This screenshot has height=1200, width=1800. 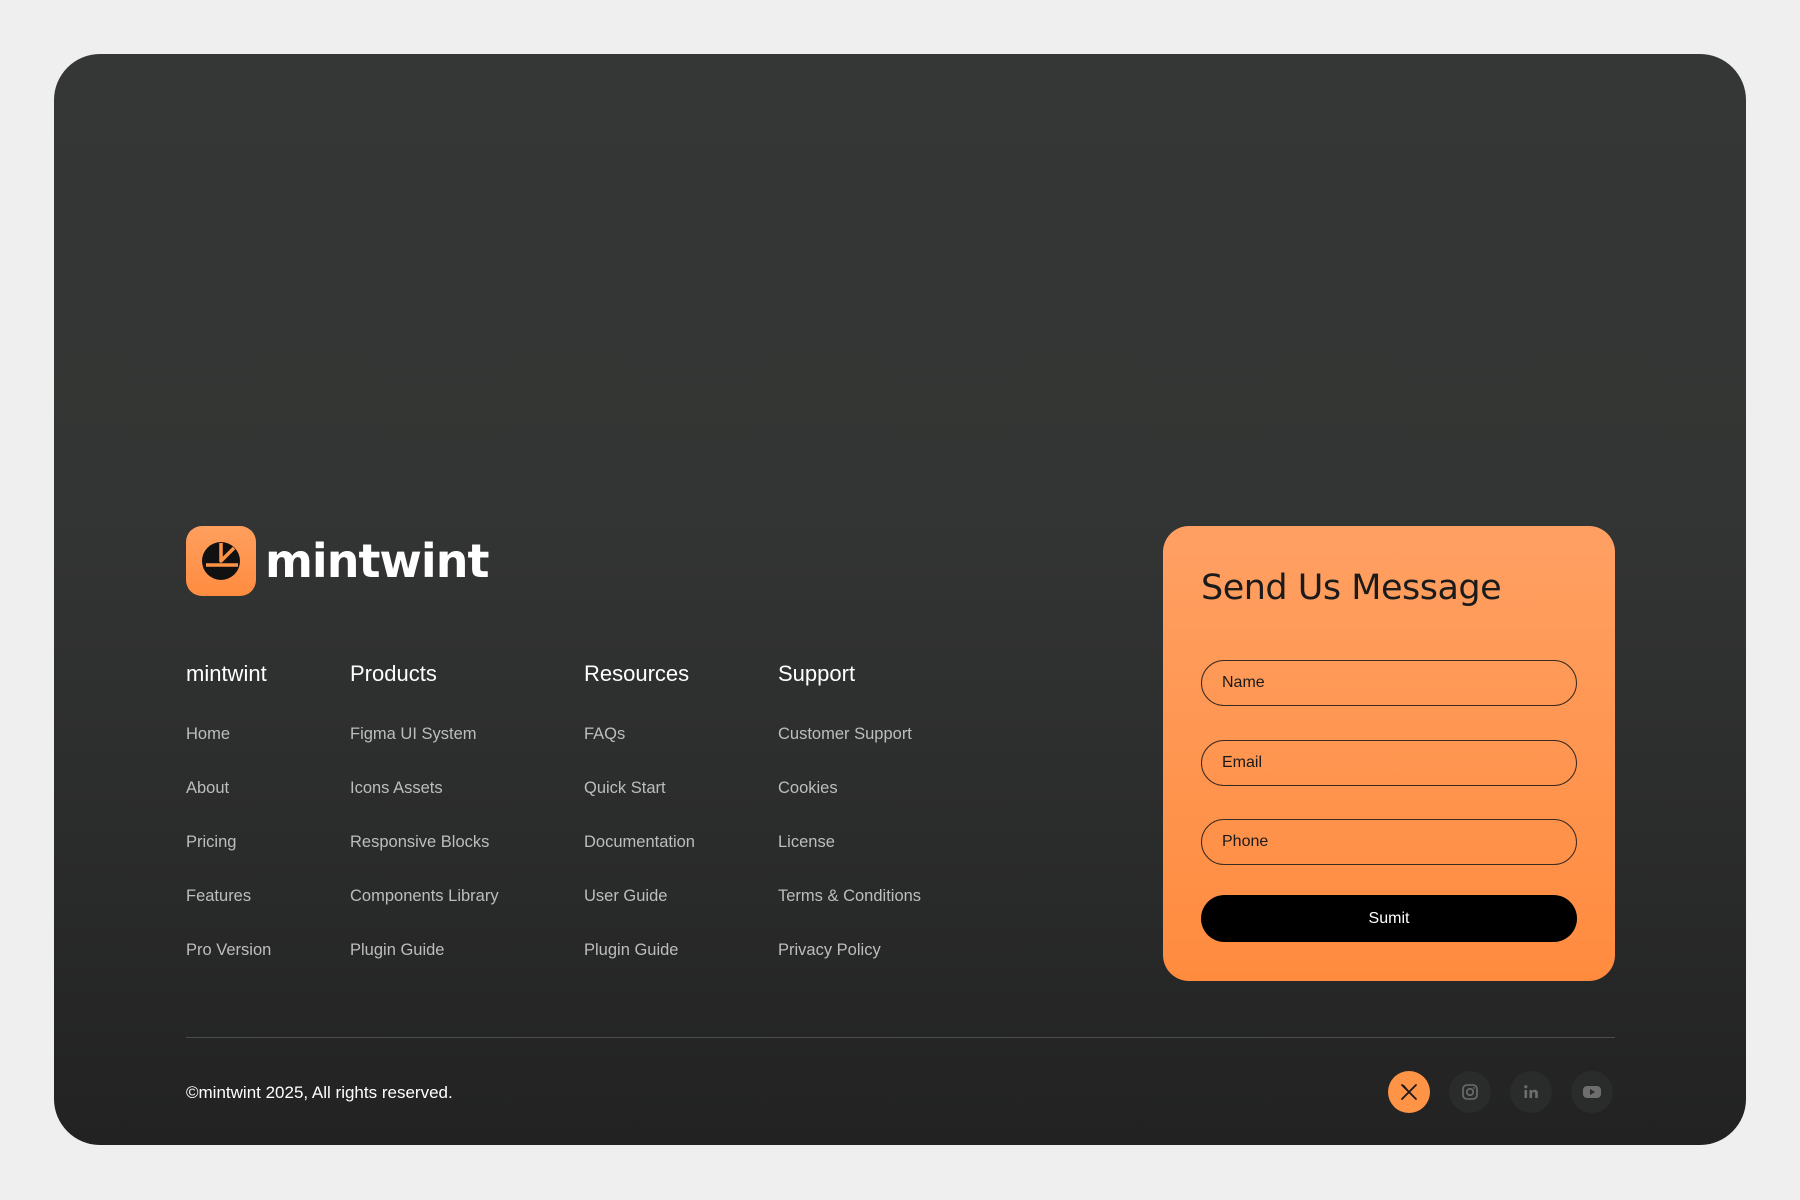 What do you see at coordinates (849, 967) in the screenshot?
I see `footer-link-privacy-policy: Privacy Policy` at bounding box center [849, 967].